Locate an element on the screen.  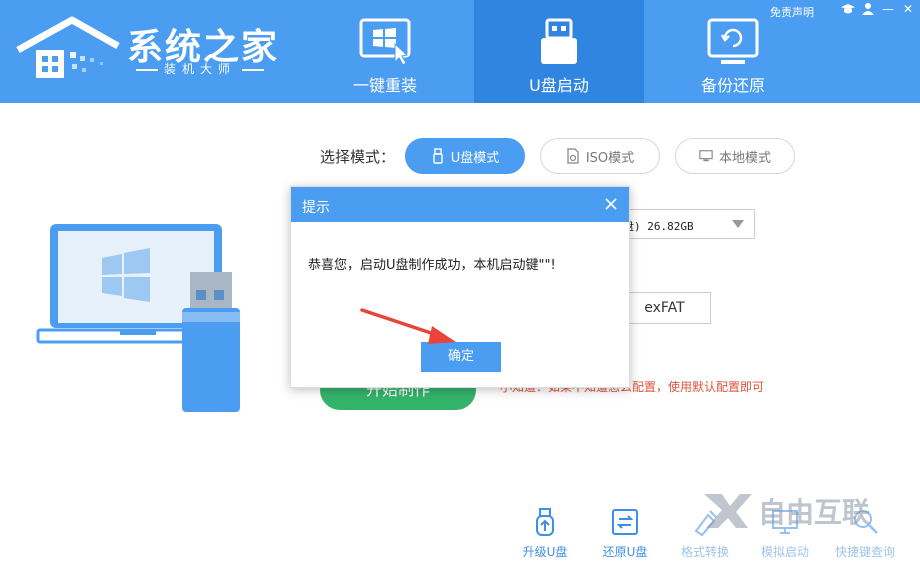
tab-usb-boot: U盘启动 is located at coordinates (559, 51).